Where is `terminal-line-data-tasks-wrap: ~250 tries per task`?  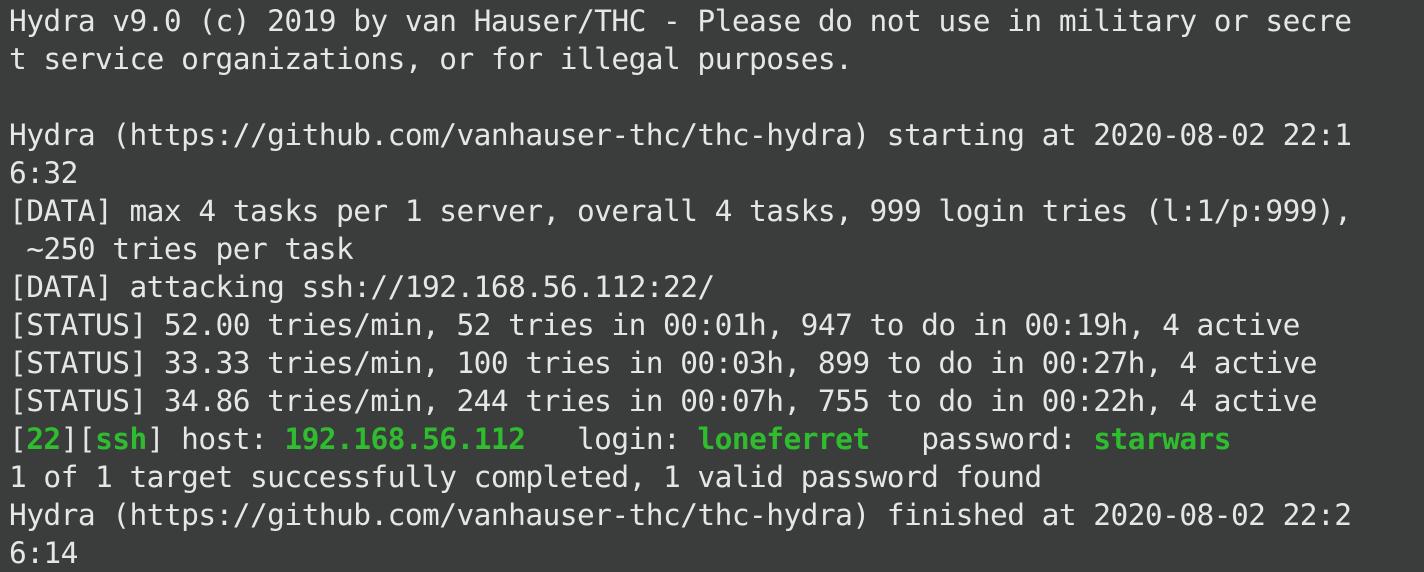
terminal-line-data-tasks-wrap: ~250 tries per task is located at coordinates (181, 249).